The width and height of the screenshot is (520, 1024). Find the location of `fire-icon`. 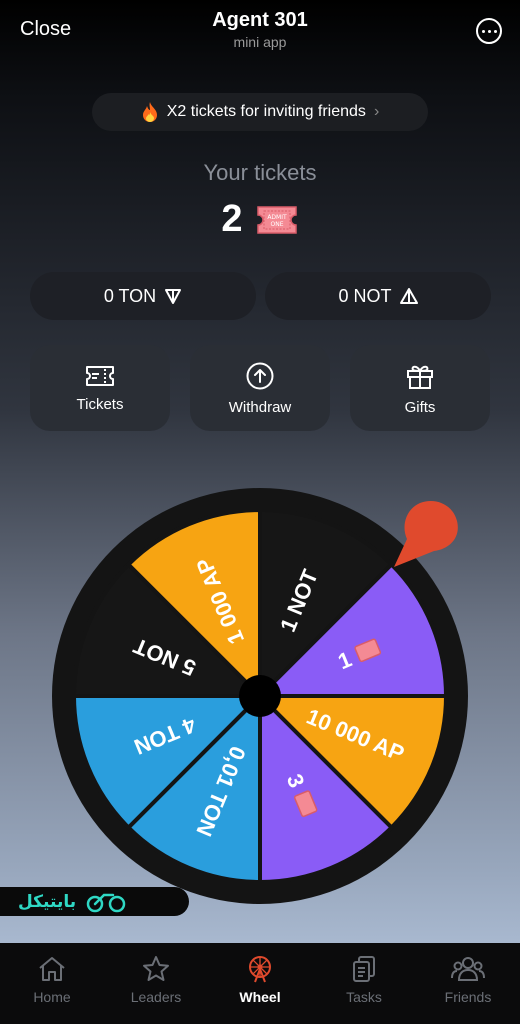

fire-icon is located at coordinates (149, 112).